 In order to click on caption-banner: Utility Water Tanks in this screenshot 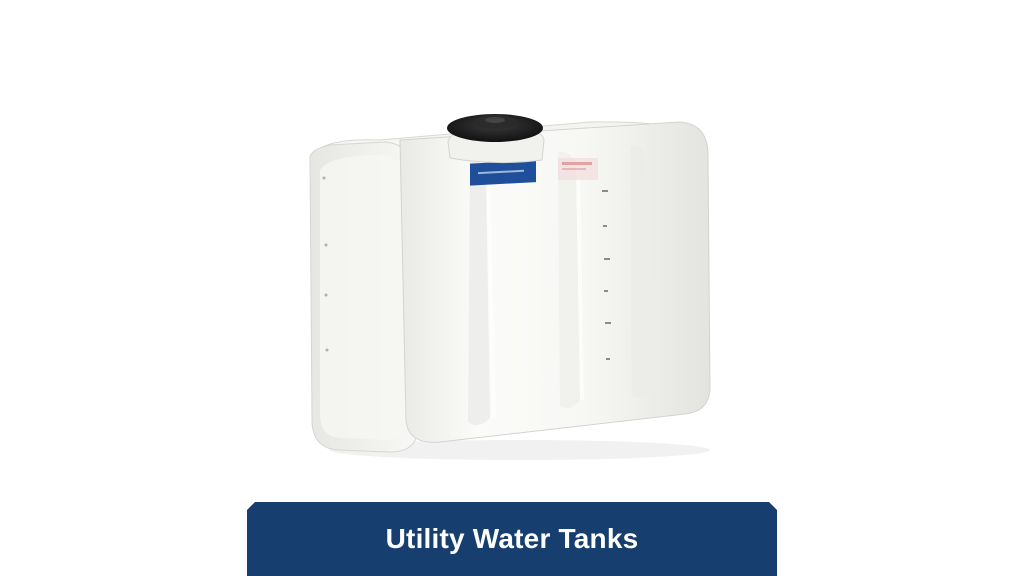, I will do `click(512, 539)`.